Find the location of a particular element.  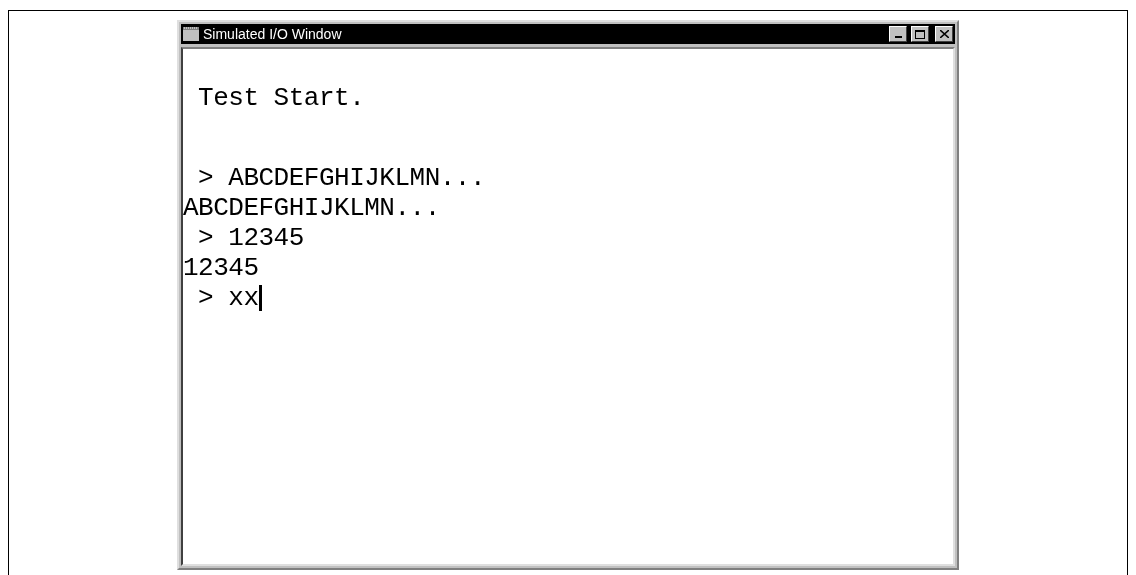

minimize-button is located at coordinates (898, 34).